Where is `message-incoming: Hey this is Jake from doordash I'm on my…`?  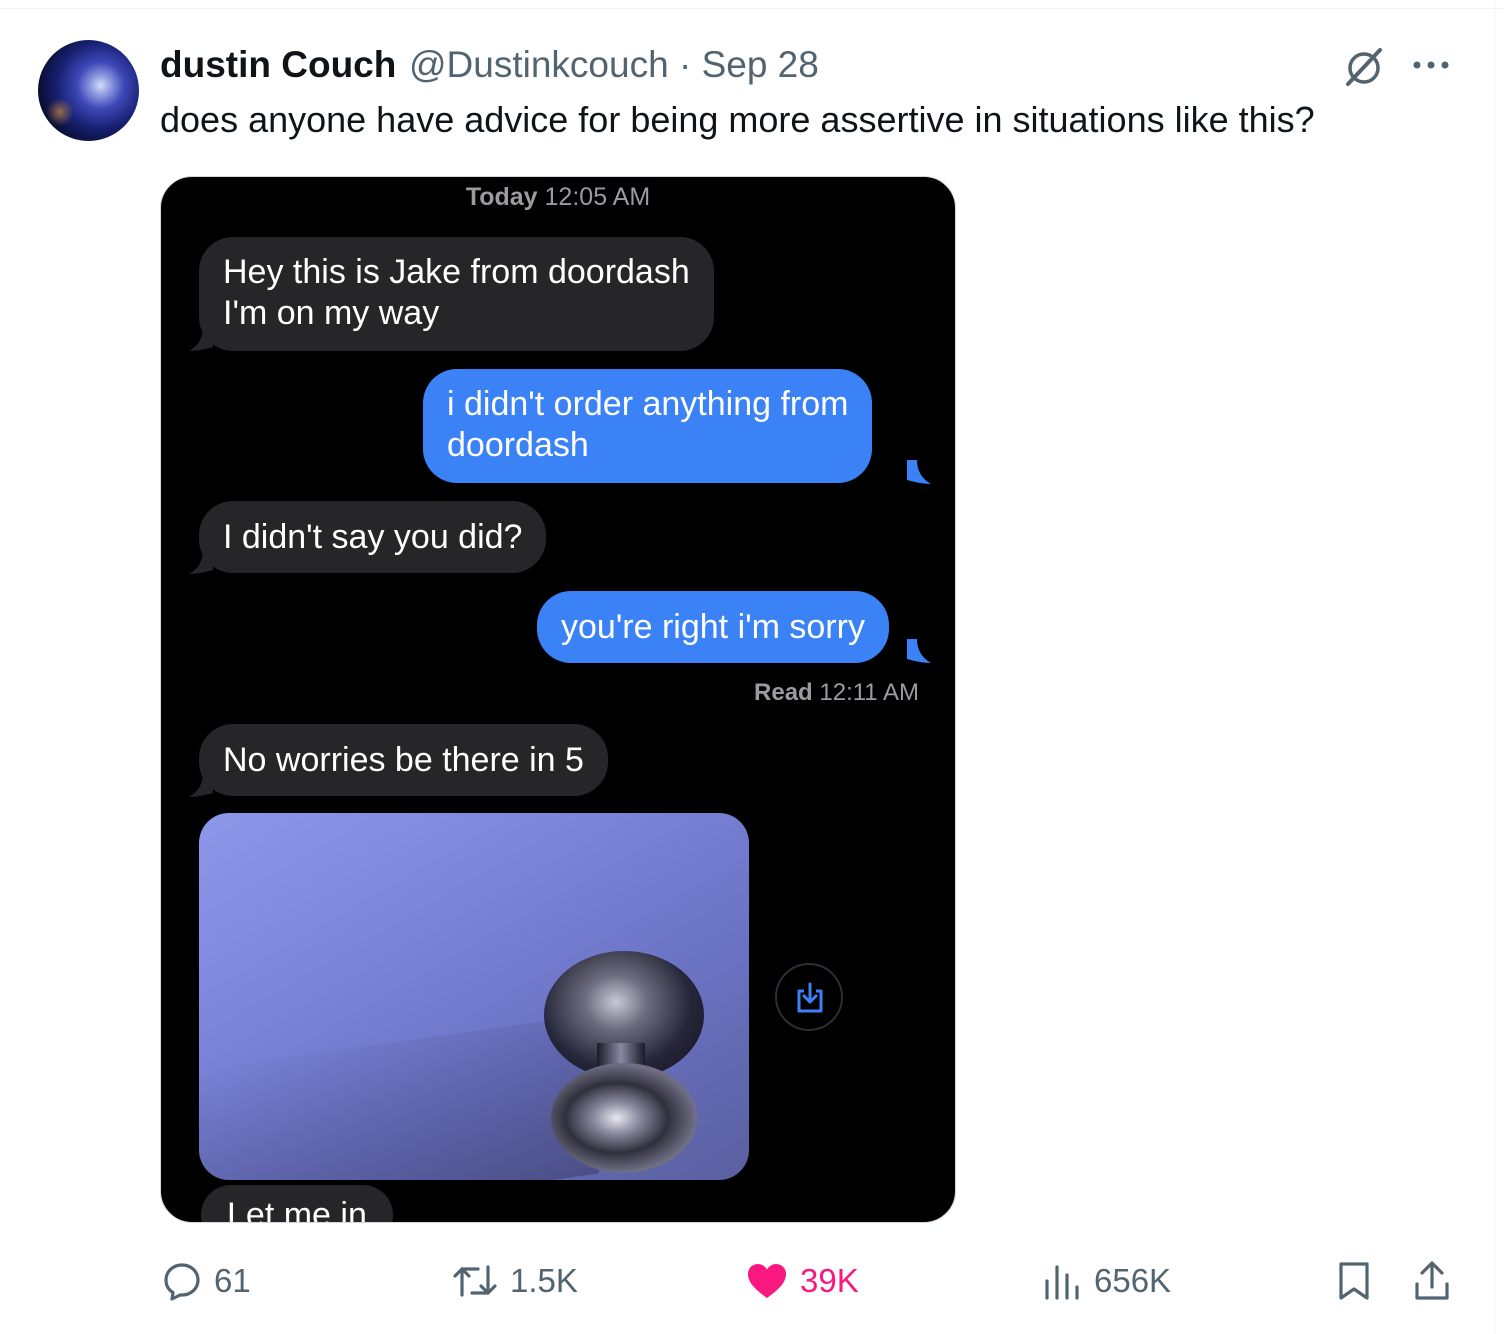
message-incoming: Hey this is Jake from doordash I'm on my… is located at coordinates (456, 294).